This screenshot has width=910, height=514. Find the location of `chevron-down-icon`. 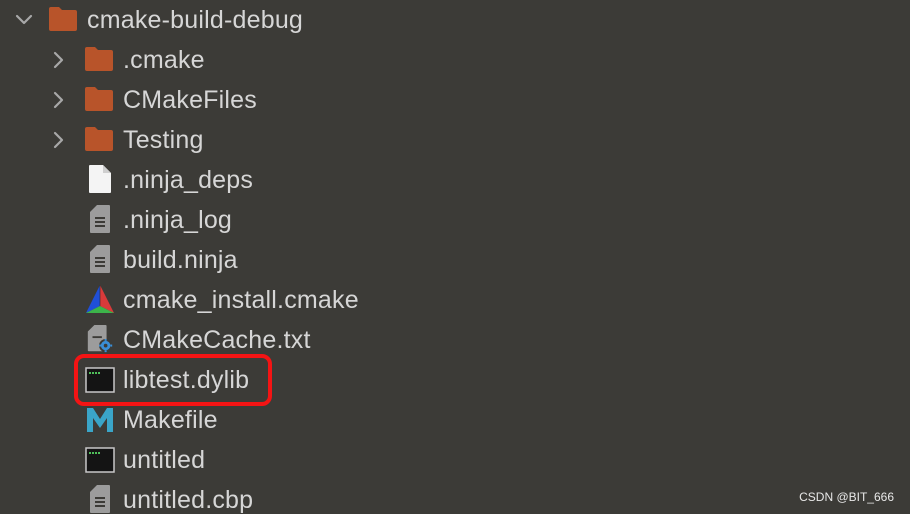

chevron-down-icon is located at coordinates (24, 20).